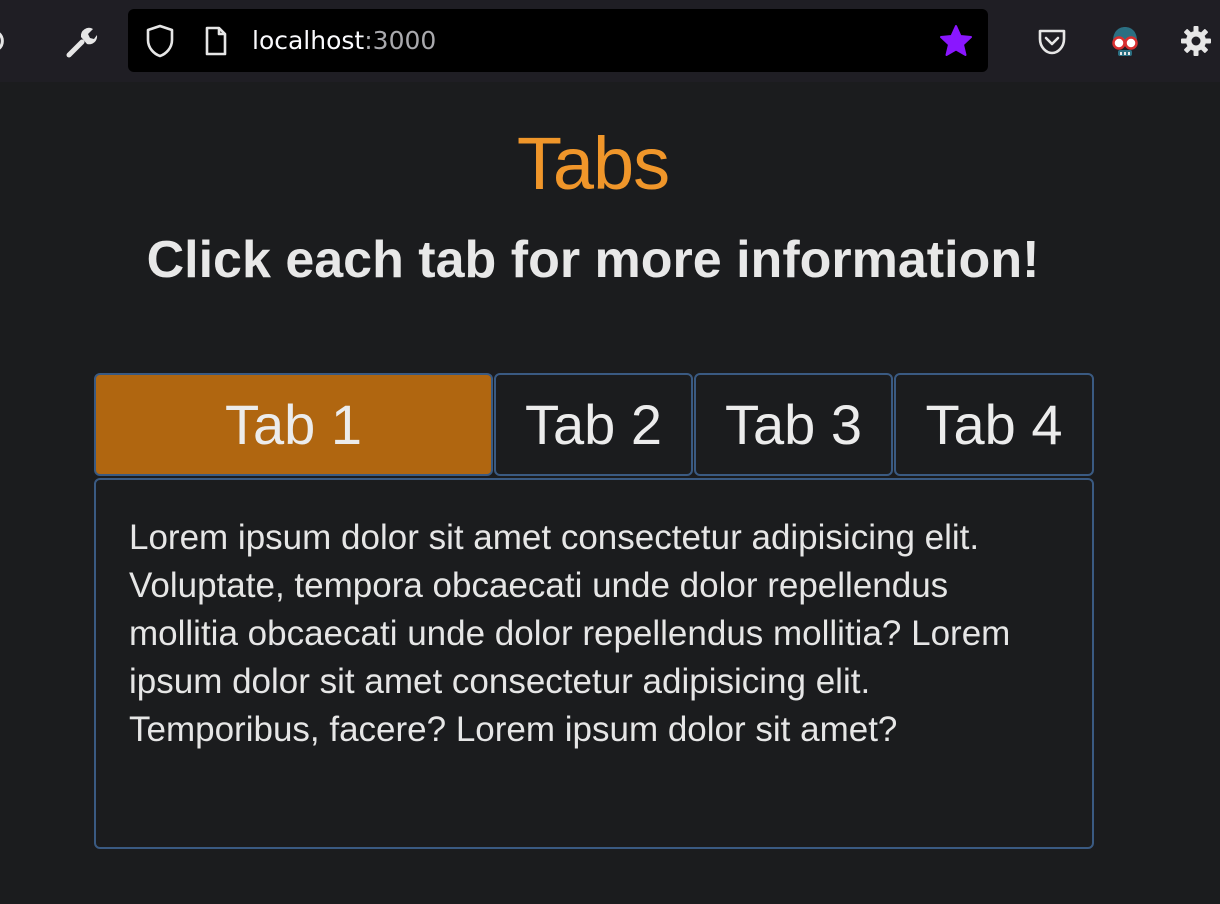 This screenshot has height=904, width=1220. I want to click on wrench-icon, so click(82, 42).